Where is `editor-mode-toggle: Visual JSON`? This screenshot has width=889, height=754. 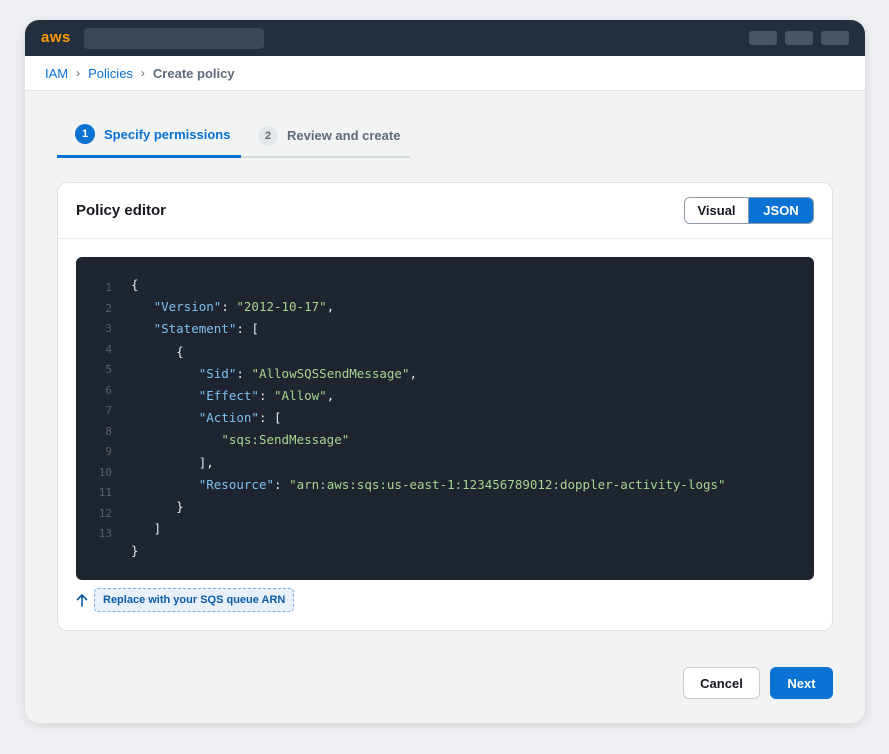
editor-mode-toggle: Visual JSON is located at coordinates (749, 210).